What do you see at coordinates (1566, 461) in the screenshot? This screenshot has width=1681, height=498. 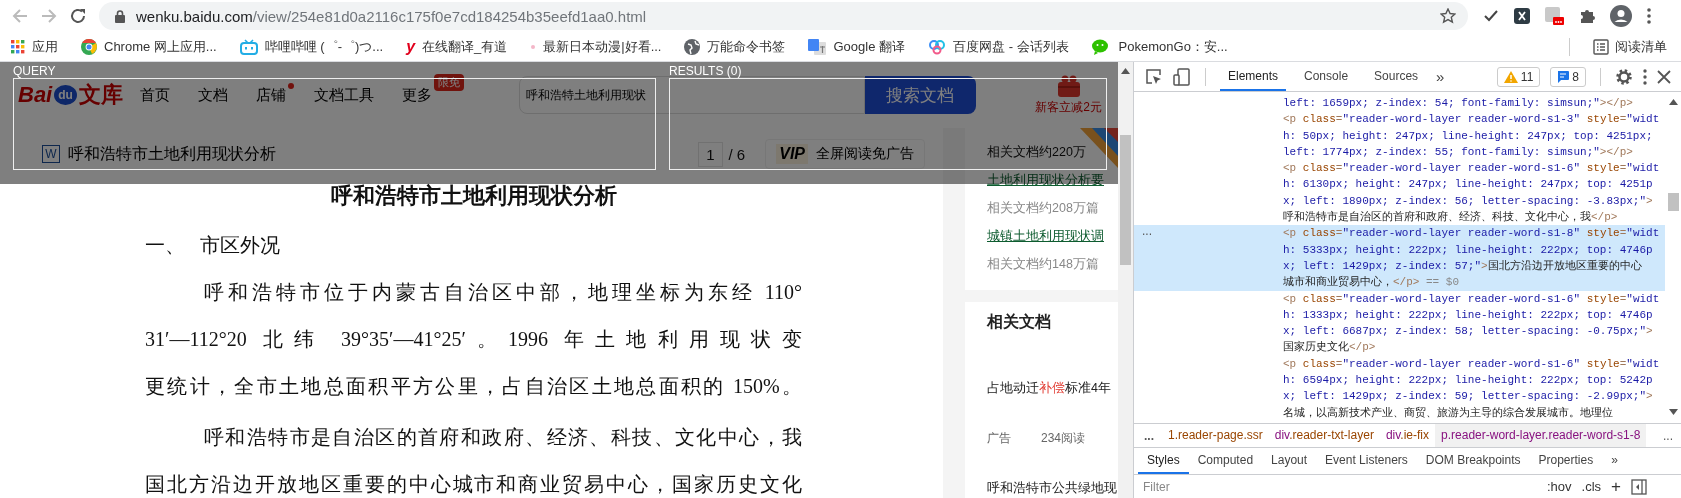 I see `pane-tab: Properties` at bounding box center [1566, 461].